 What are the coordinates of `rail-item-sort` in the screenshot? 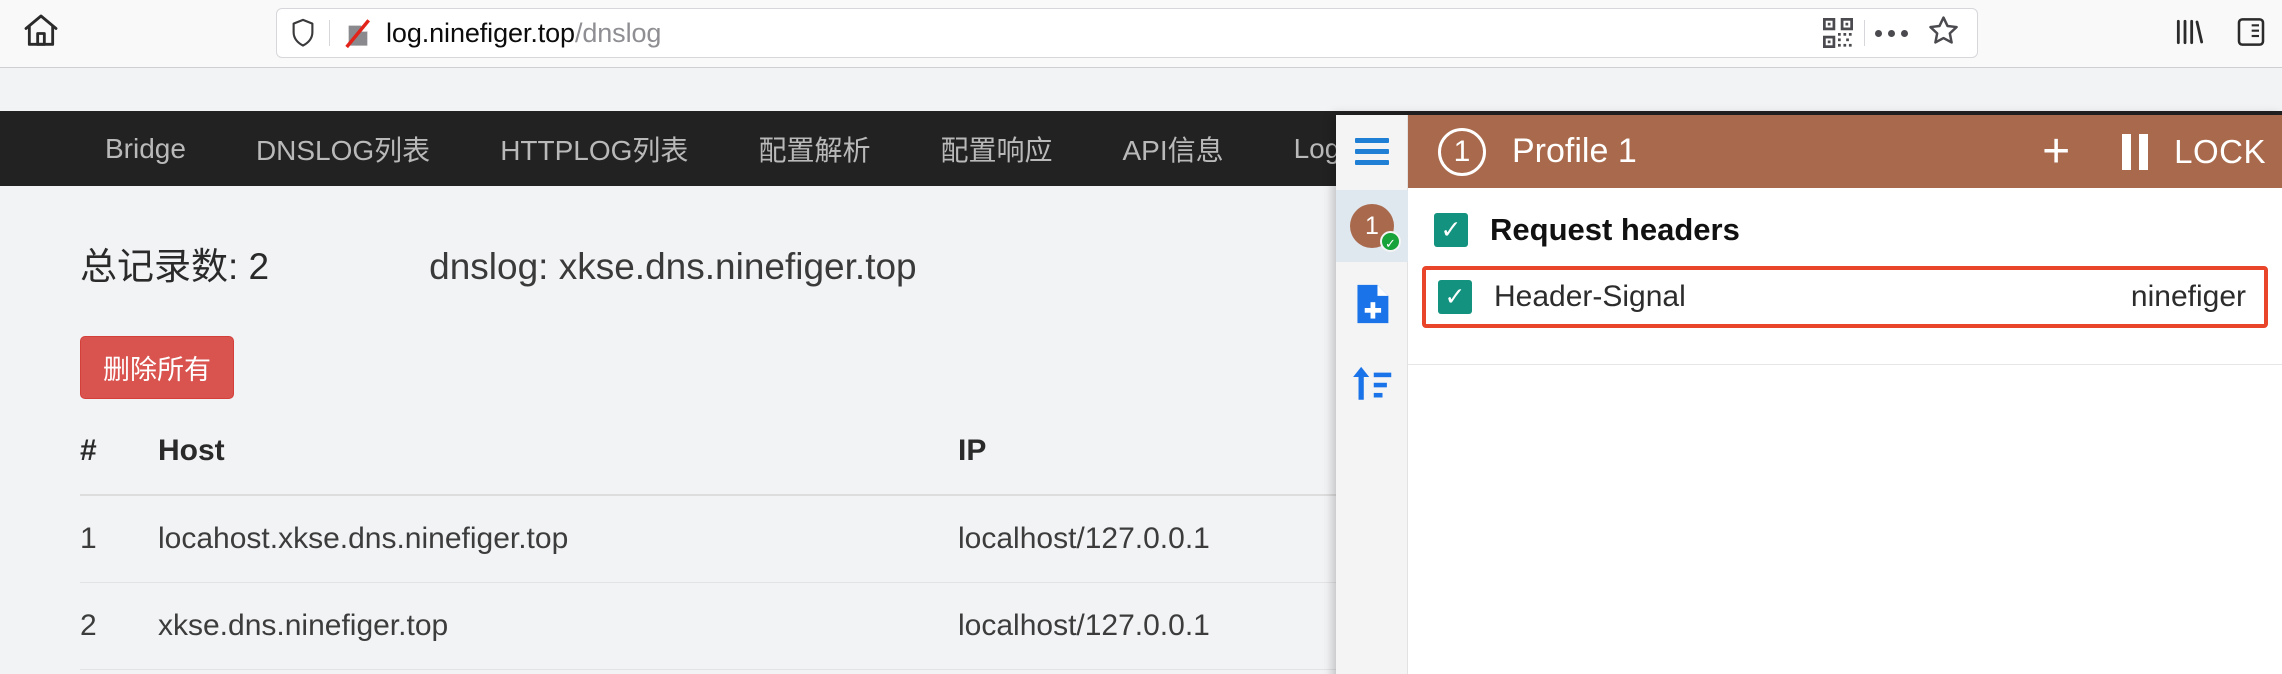 It's located at (1372, 386).